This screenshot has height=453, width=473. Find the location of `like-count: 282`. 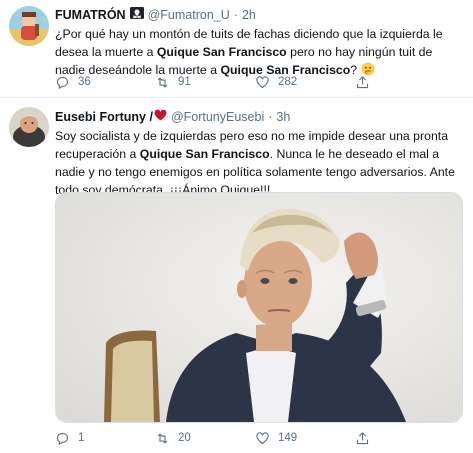

like-count: 282 is located at coordinates (288, 82).